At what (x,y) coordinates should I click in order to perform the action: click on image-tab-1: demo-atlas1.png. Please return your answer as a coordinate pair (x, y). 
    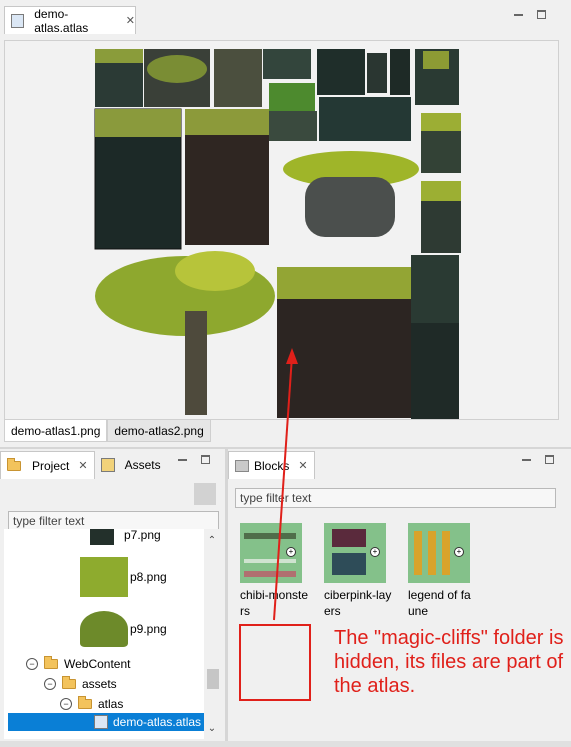
    Looking at the image, I should click on (56, 431).